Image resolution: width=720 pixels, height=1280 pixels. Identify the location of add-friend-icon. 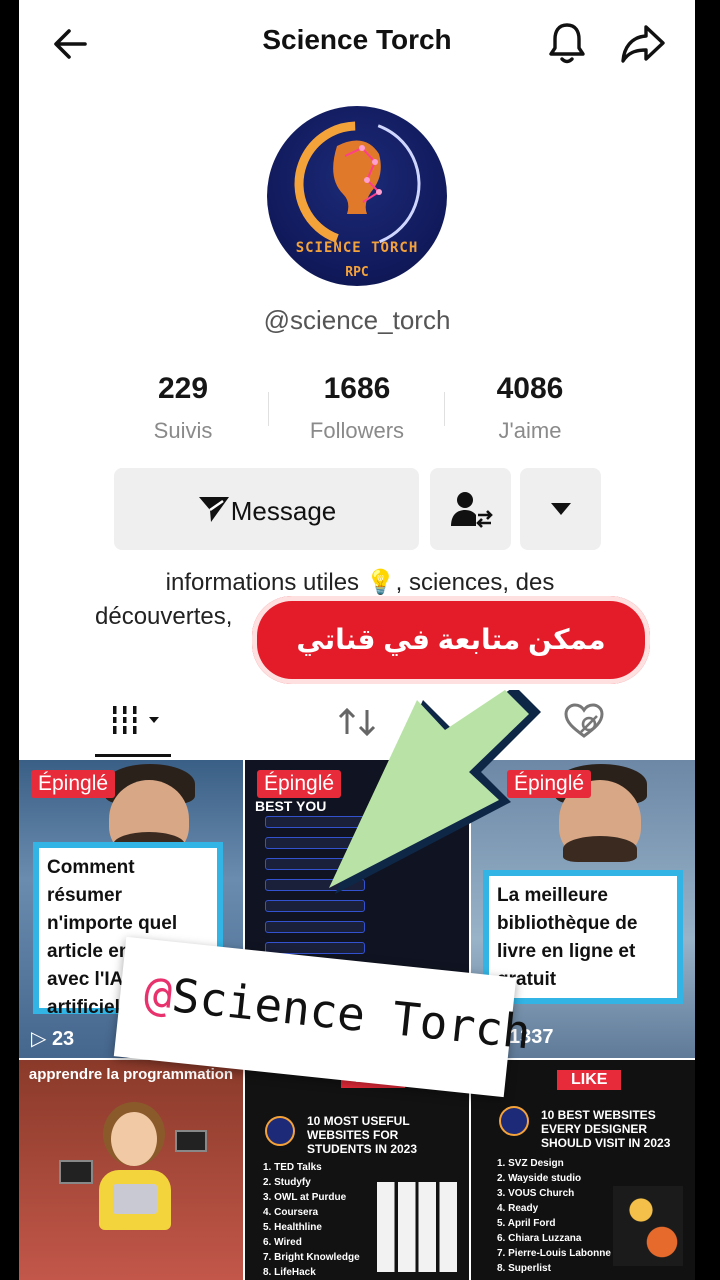
(472, 510).